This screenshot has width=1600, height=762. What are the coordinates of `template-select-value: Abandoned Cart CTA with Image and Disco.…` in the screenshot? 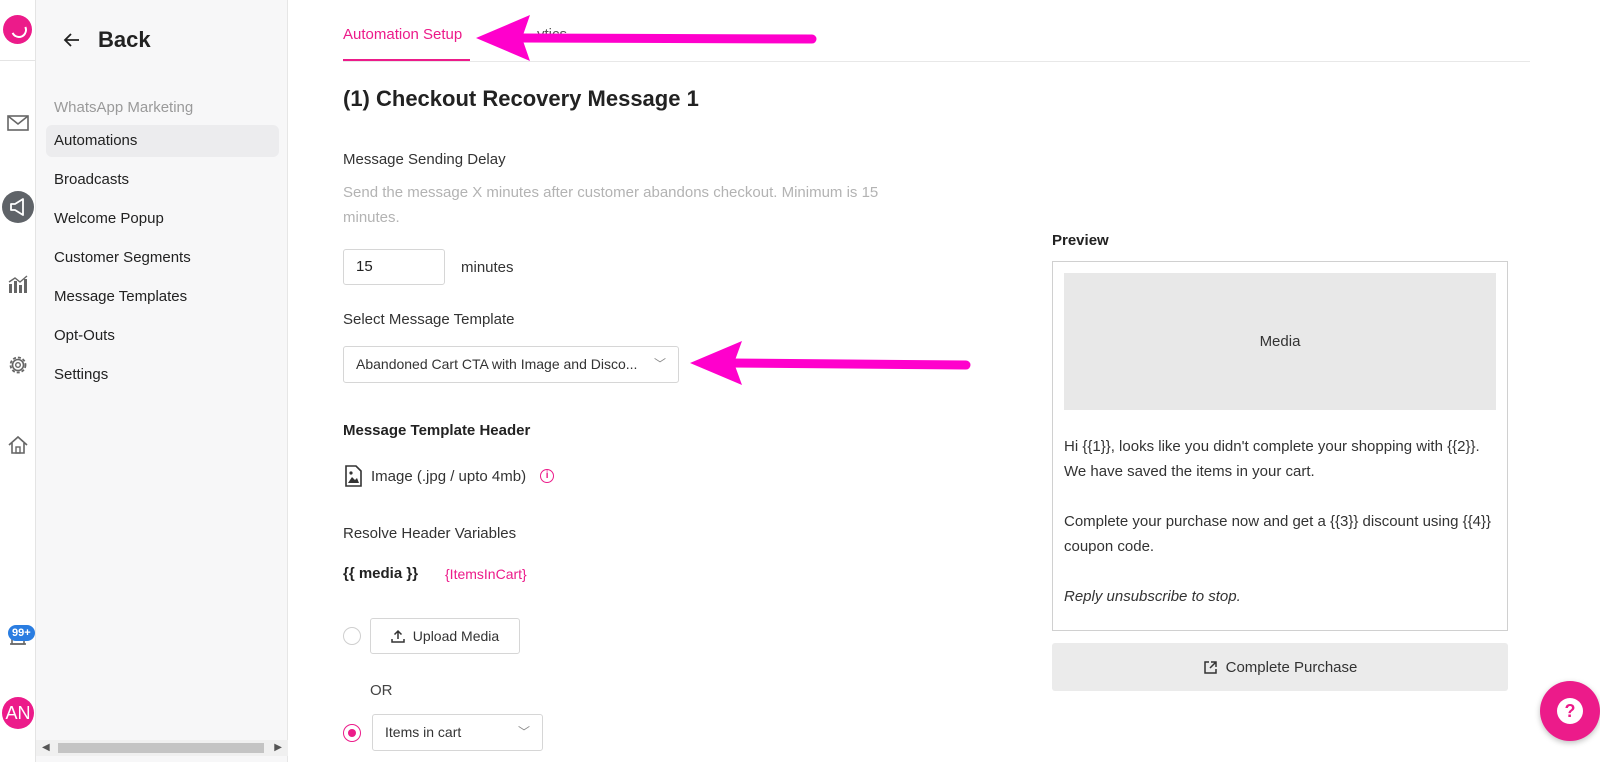 It's located at (497, 364).